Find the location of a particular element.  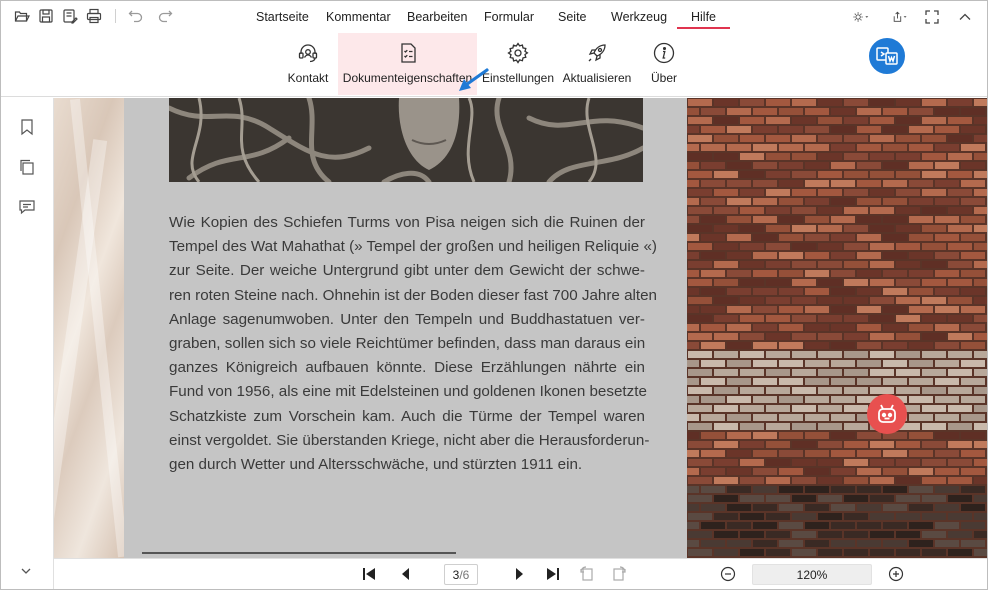

menu-startseite: Startseite is located at coordinates (282, 17).